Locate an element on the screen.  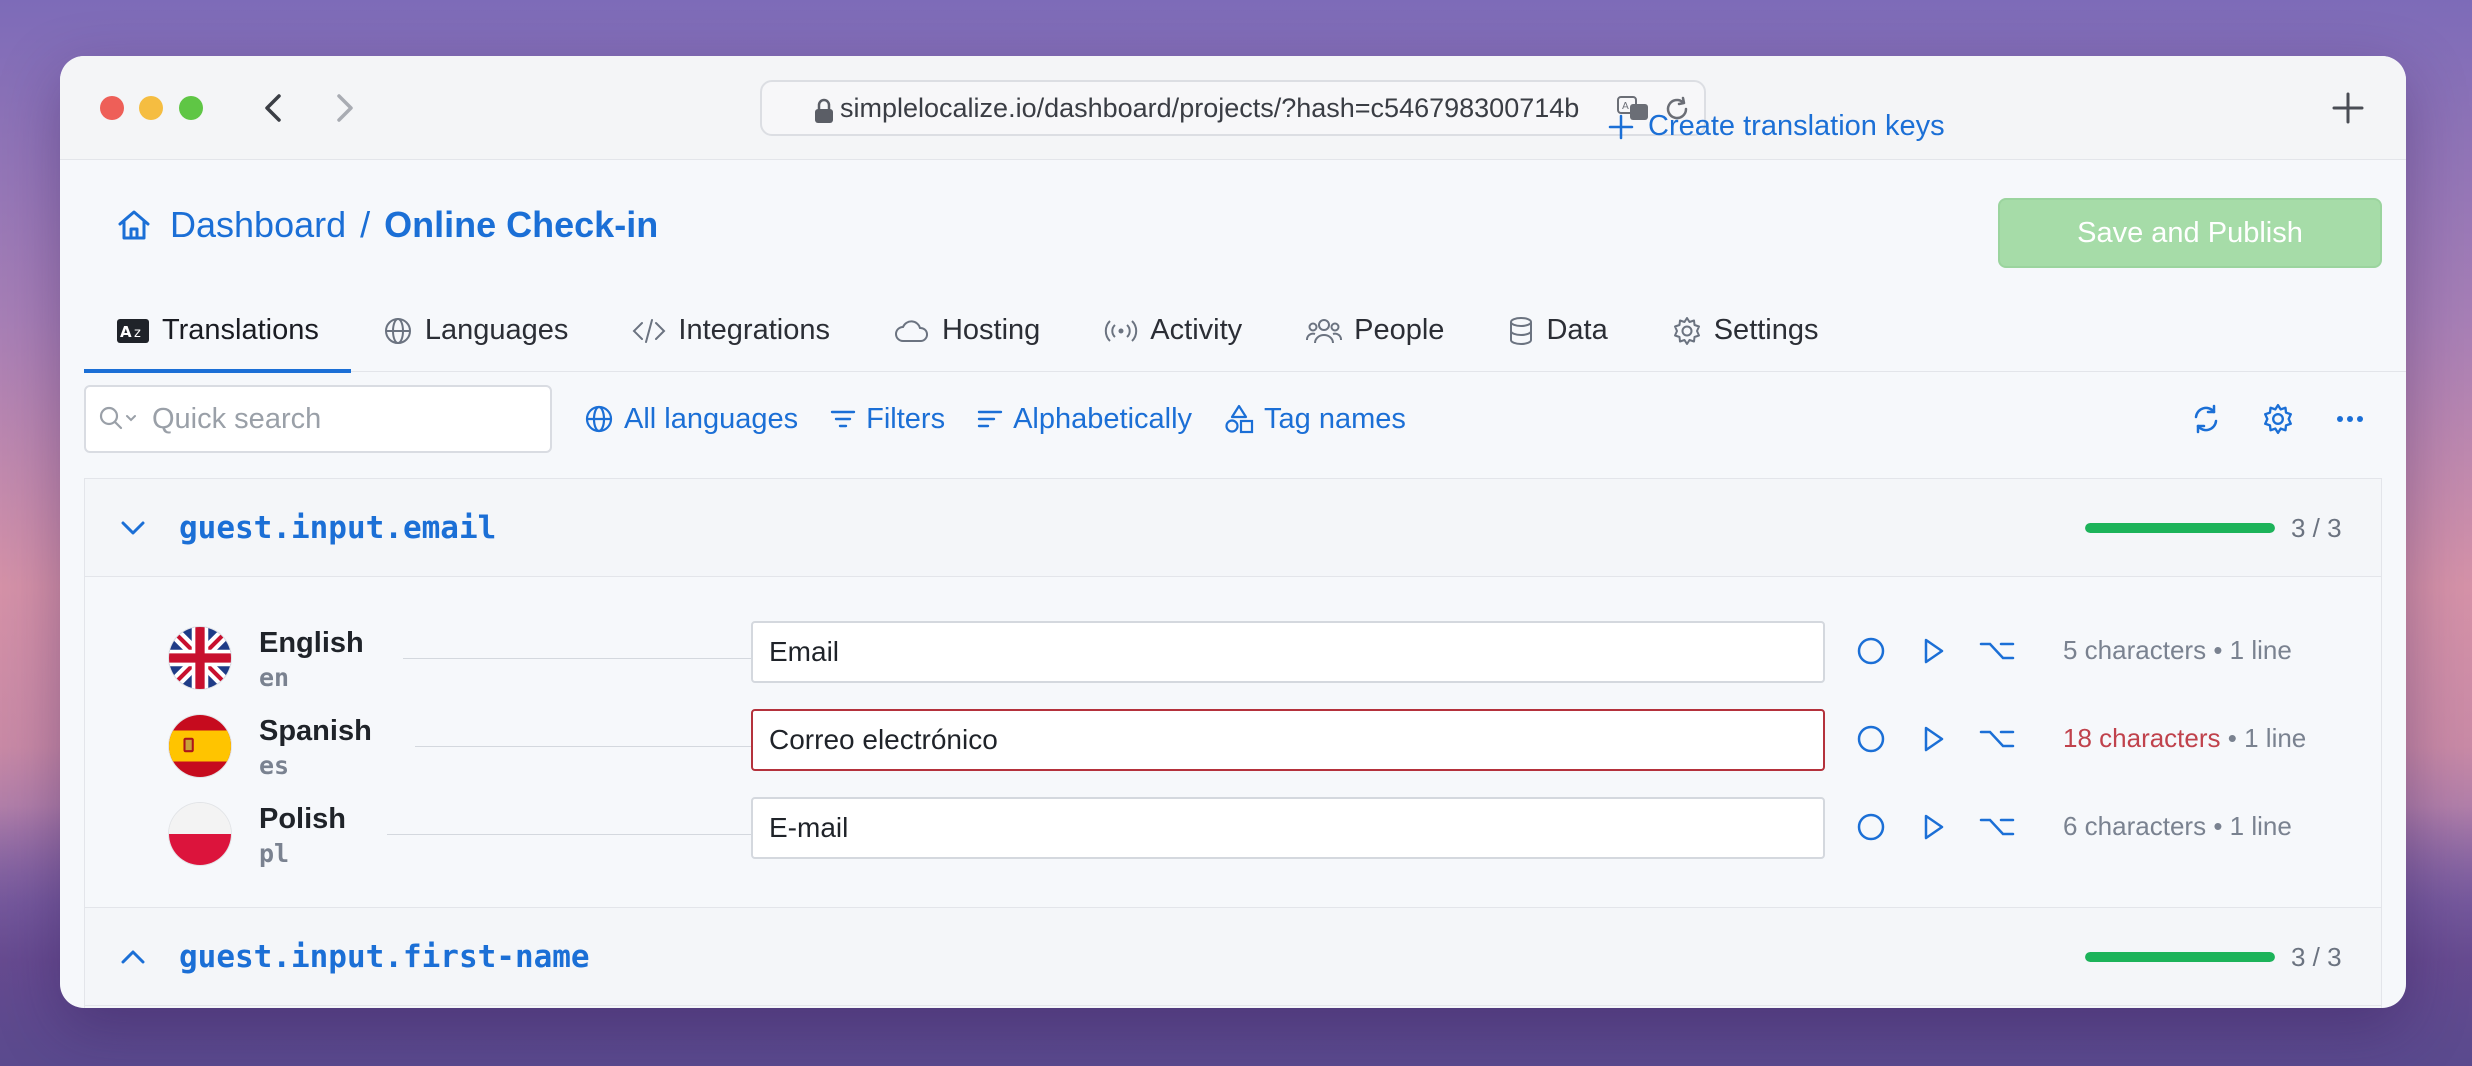
tab-hosting: Hosting is located at coordinates (967, 331).